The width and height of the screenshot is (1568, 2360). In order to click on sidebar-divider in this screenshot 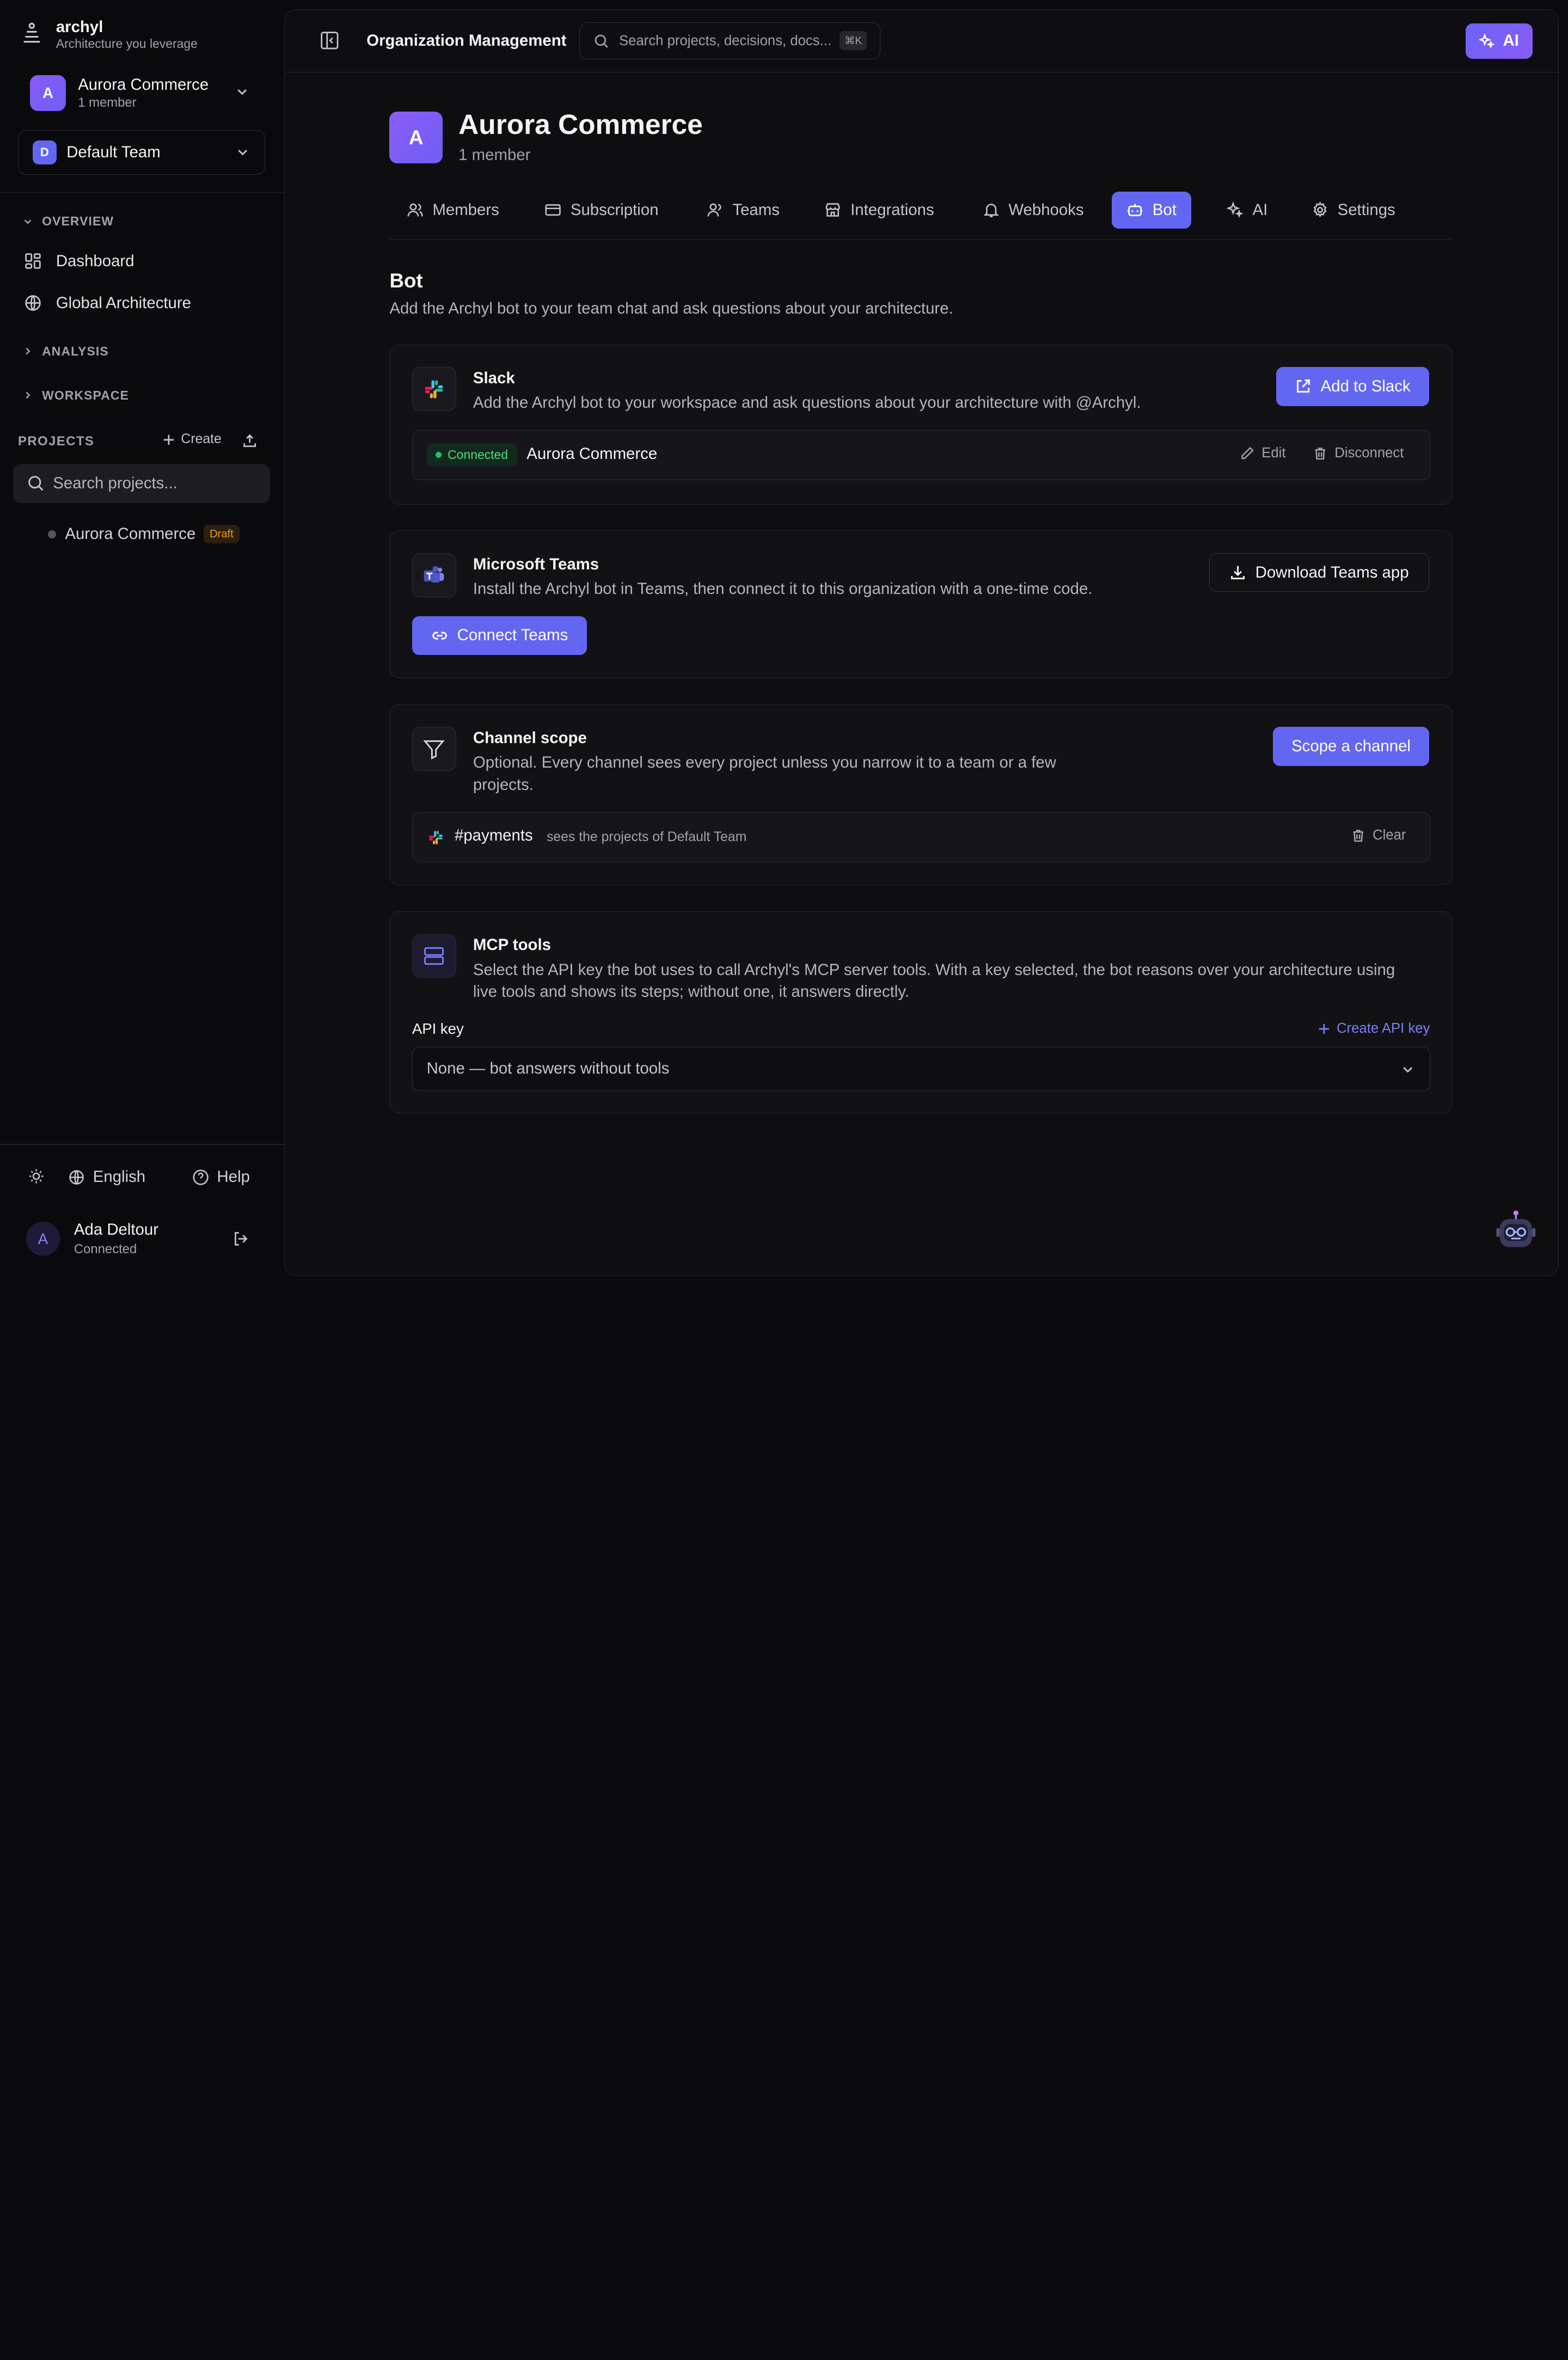, I will do `click(142, 193)`.